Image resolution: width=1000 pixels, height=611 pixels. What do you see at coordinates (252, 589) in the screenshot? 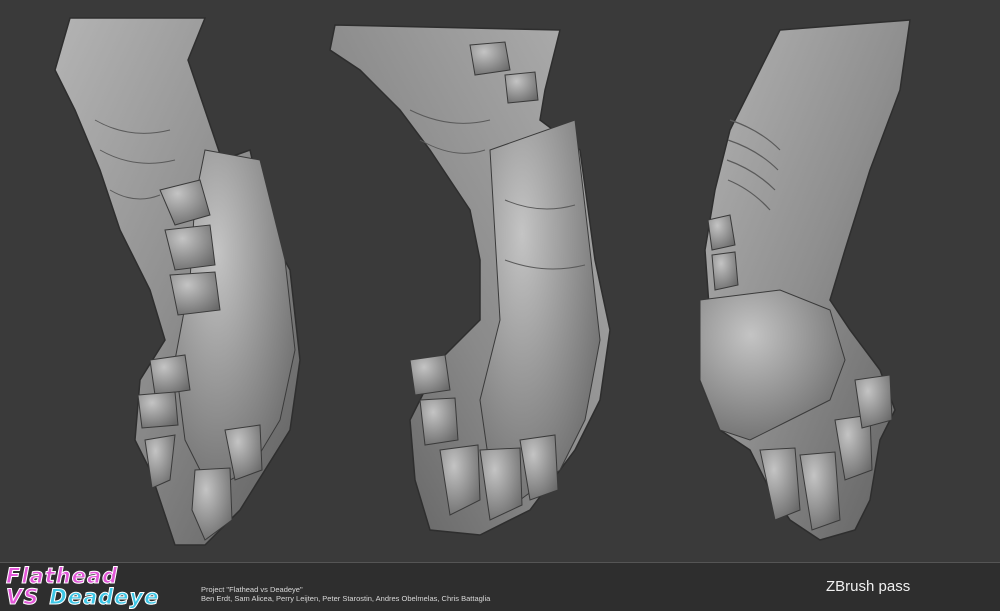
I see `project-title: Project "Flathead vs Deadeye"` at bounding box center [252, 589].